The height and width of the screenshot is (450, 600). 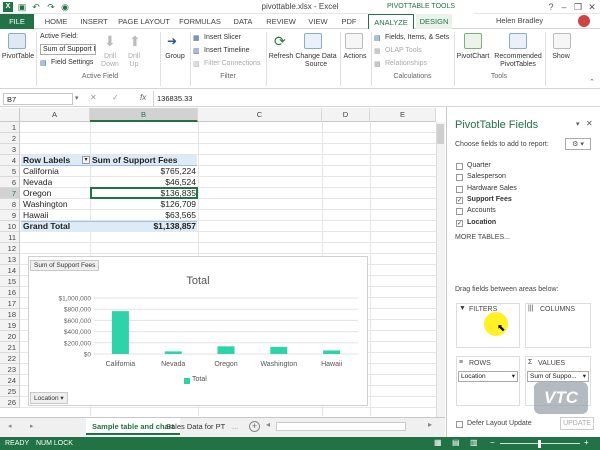 What do you see at coordinates (346, 115) in the screenshot?
I see `column-header-d: D` at bounding box center [346, 115].